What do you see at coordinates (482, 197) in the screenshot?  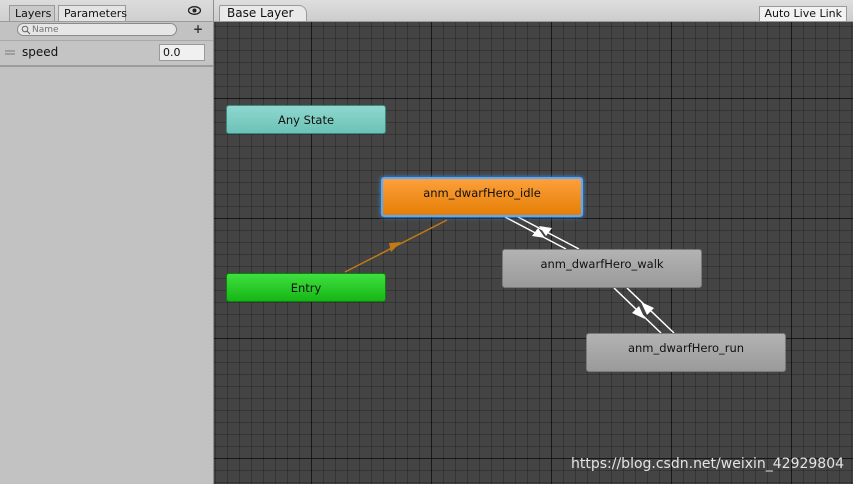 I see `state-idle: anm_dwarfHero_idle` at bounding box center [482, 197].